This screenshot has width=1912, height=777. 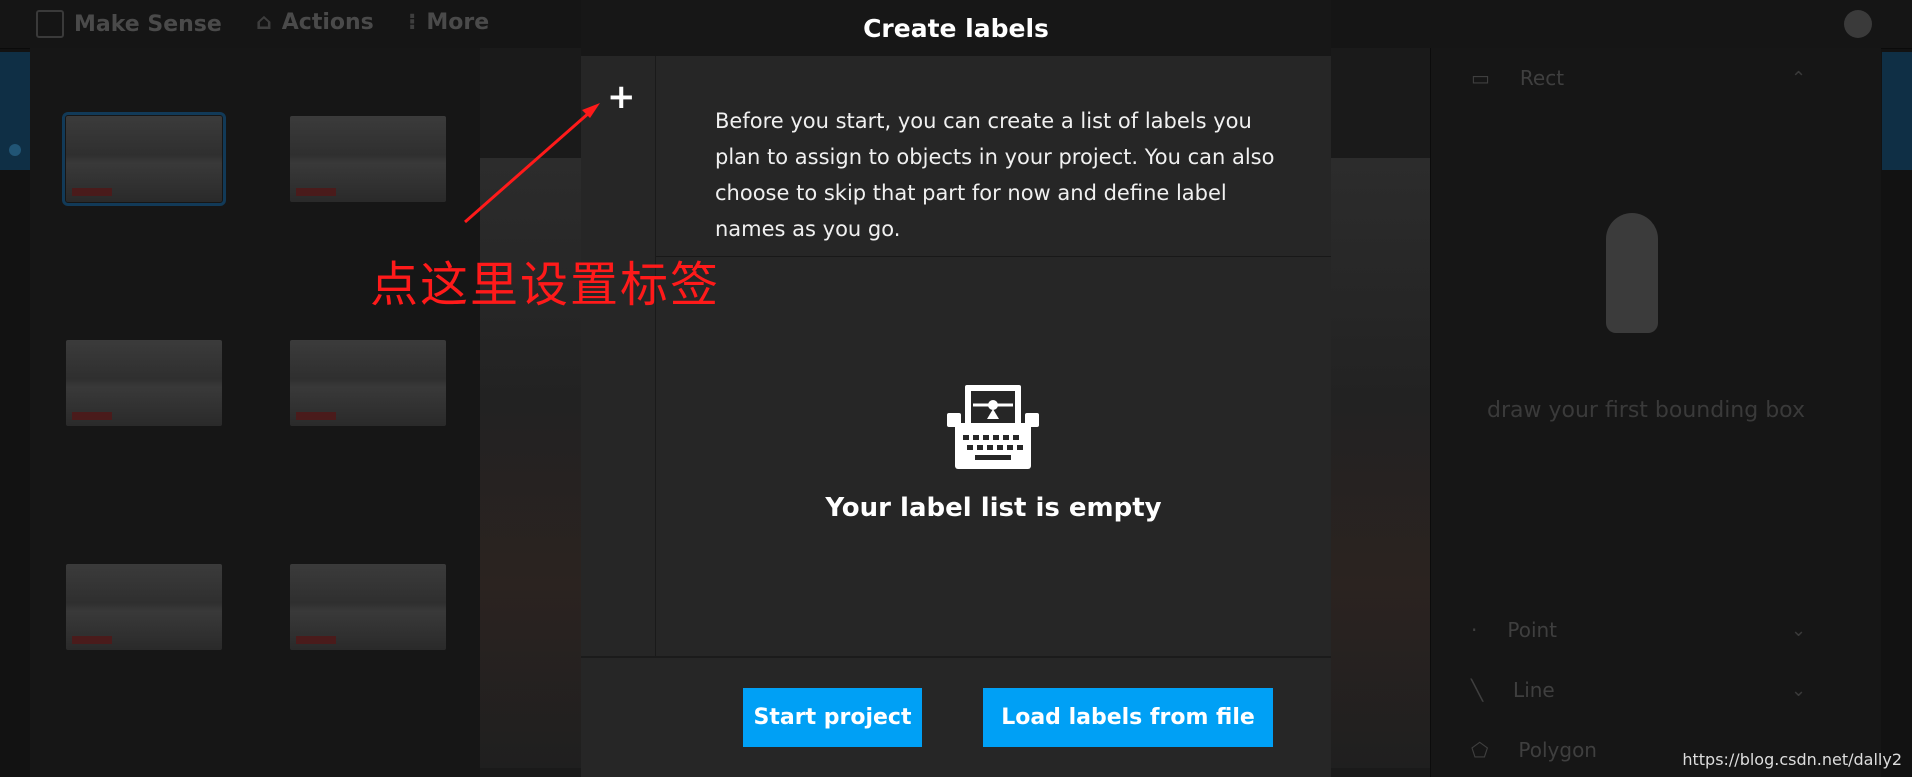 What do you see at coordinates (545, 285) in the screenshot?
I see `annotation-text: 点这里设置标签` at bounding box center [545, 285].